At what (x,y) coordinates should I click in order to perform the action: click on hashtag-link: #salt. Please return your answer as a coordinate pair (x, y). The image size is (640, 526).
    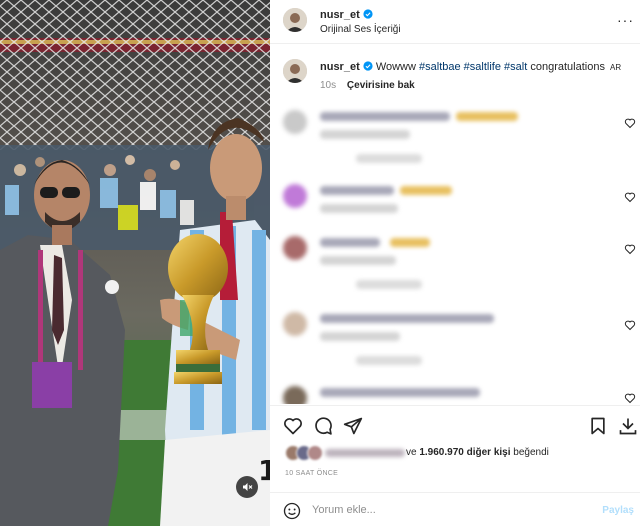
    Looking at the image, I should click on (515, 67).